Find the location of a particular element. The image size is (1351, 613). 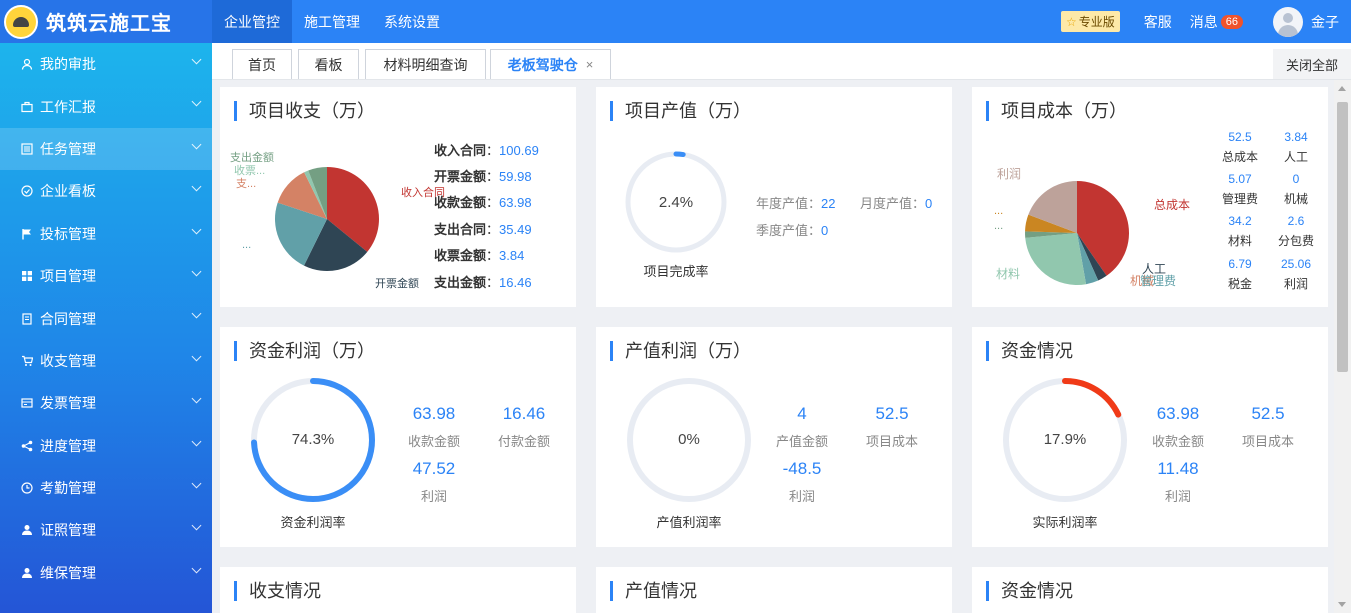

topnav-settings: 系统设置 is located at coordinates (412, 21).